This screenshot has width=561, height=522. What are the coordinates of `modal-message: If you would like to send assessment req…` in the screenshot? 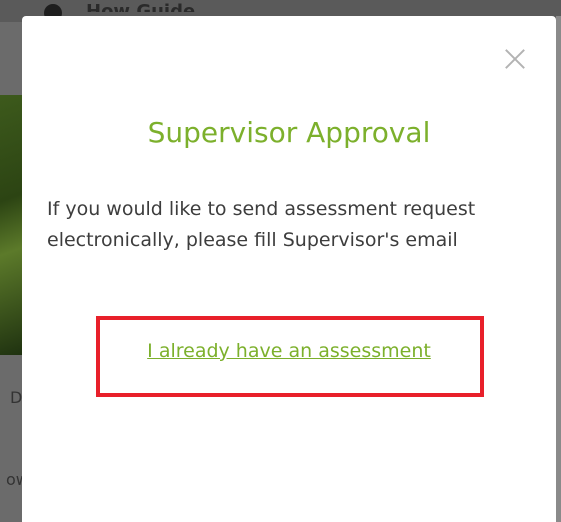 It's located at (261, 224).